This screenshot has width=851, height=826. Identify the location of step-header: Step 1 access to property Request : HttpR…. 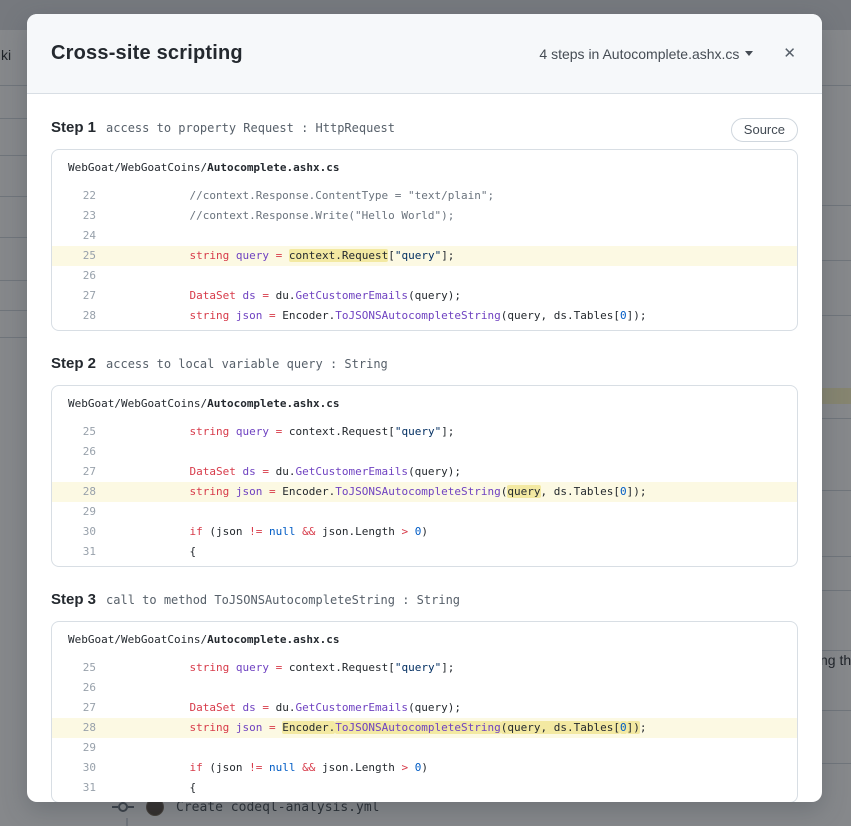
(424, 130).